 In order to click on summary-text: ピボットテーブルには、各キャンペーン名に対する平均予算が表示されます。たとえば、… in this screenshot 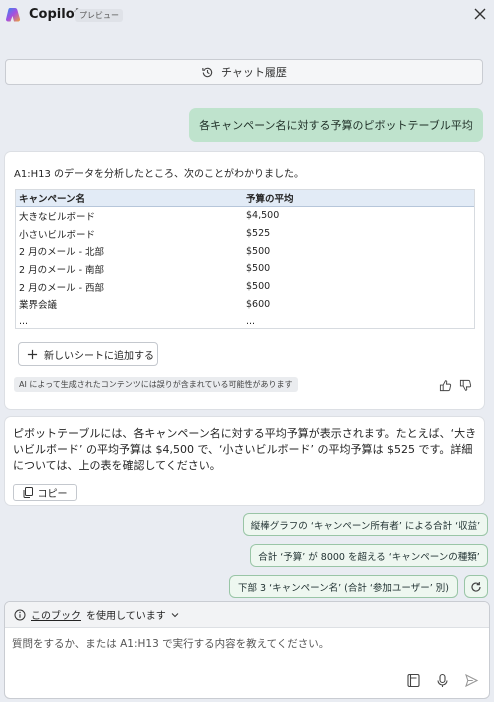, I will do `click(245, 449)`.